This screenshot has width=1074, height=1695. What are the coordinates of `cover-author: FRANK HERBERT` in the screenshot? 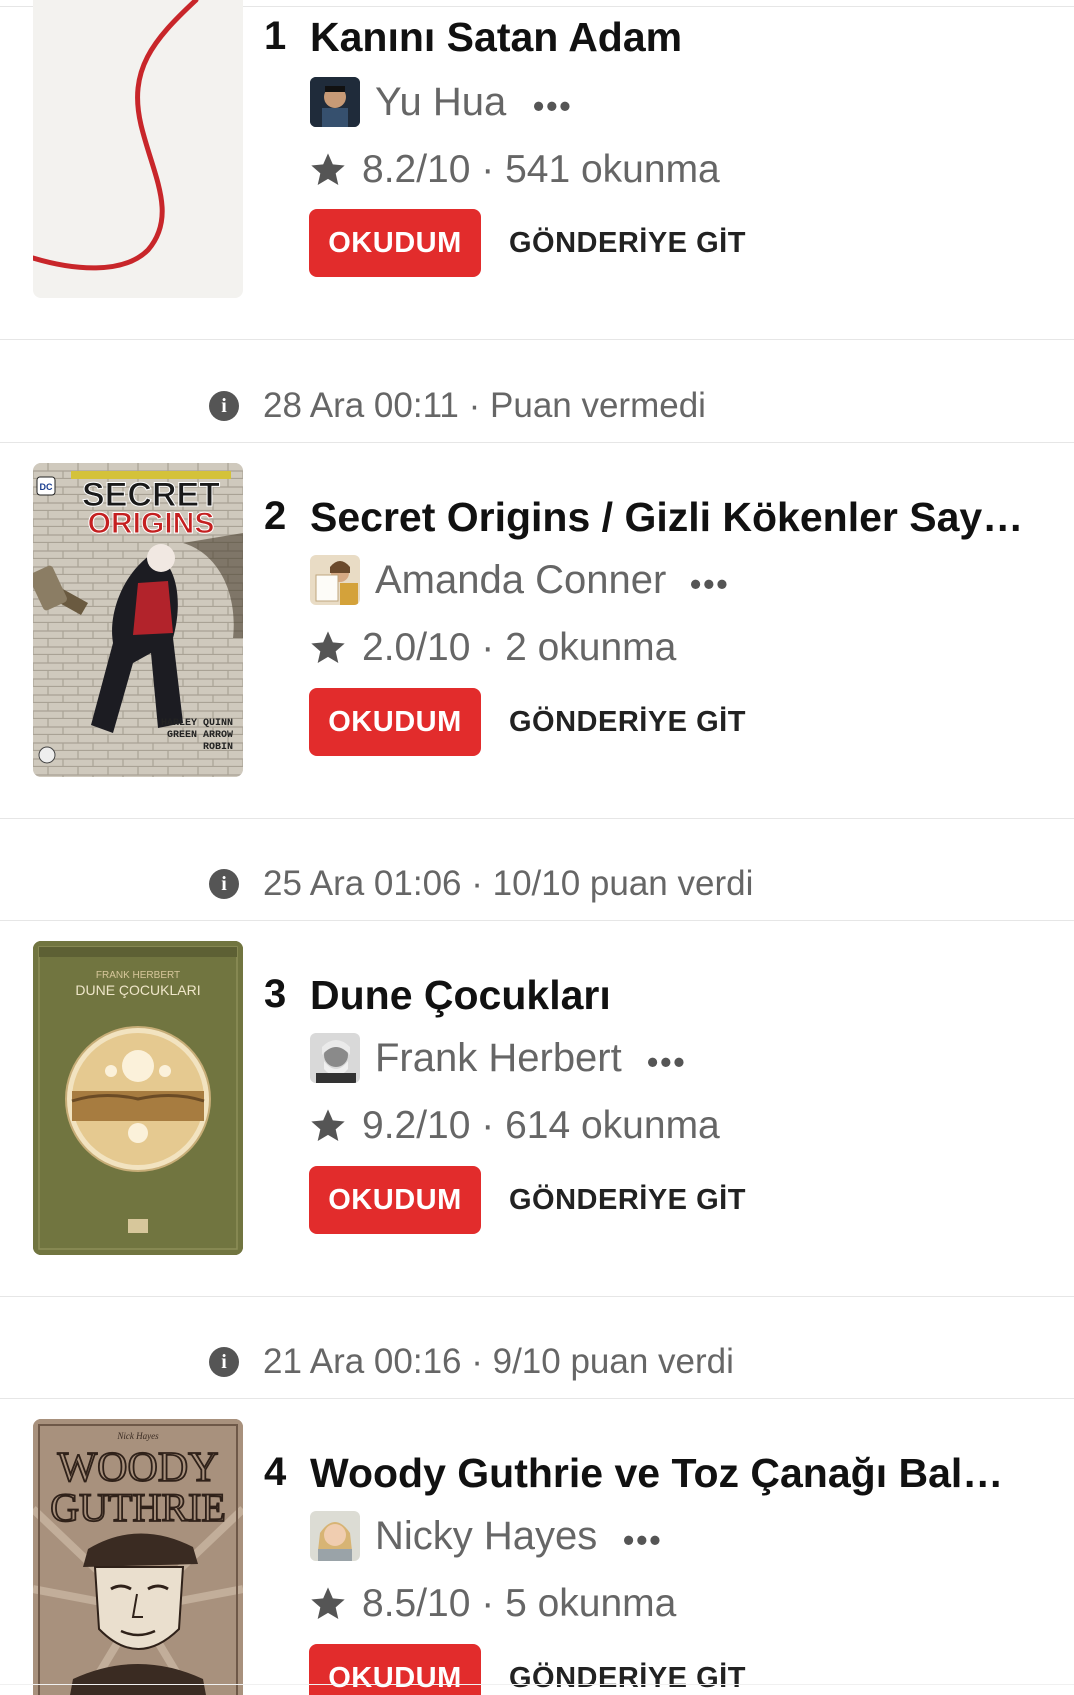 It's located at (138, 975).